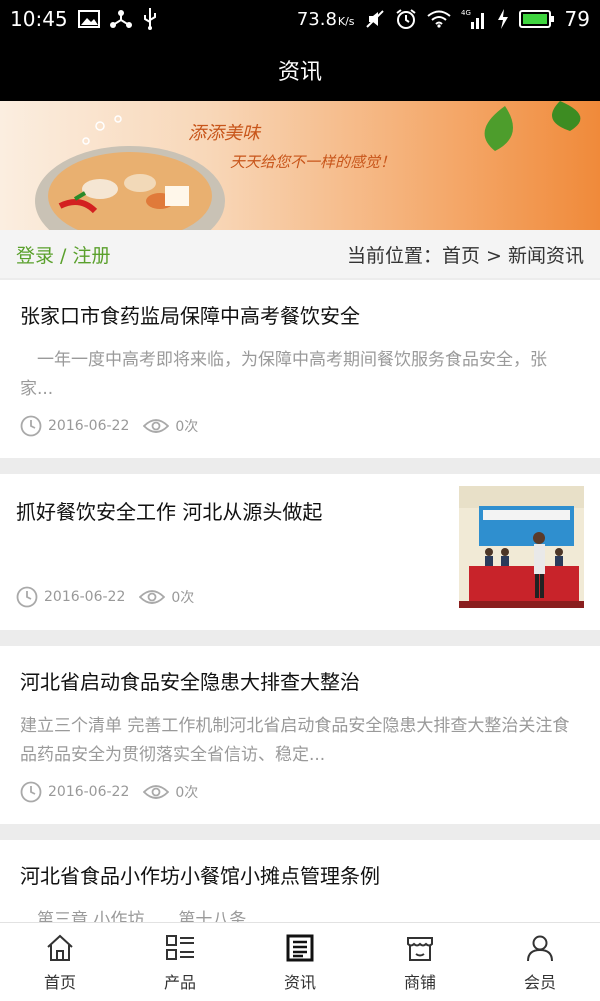  I want to click on nav-news: 资讯, so click(300, 962).